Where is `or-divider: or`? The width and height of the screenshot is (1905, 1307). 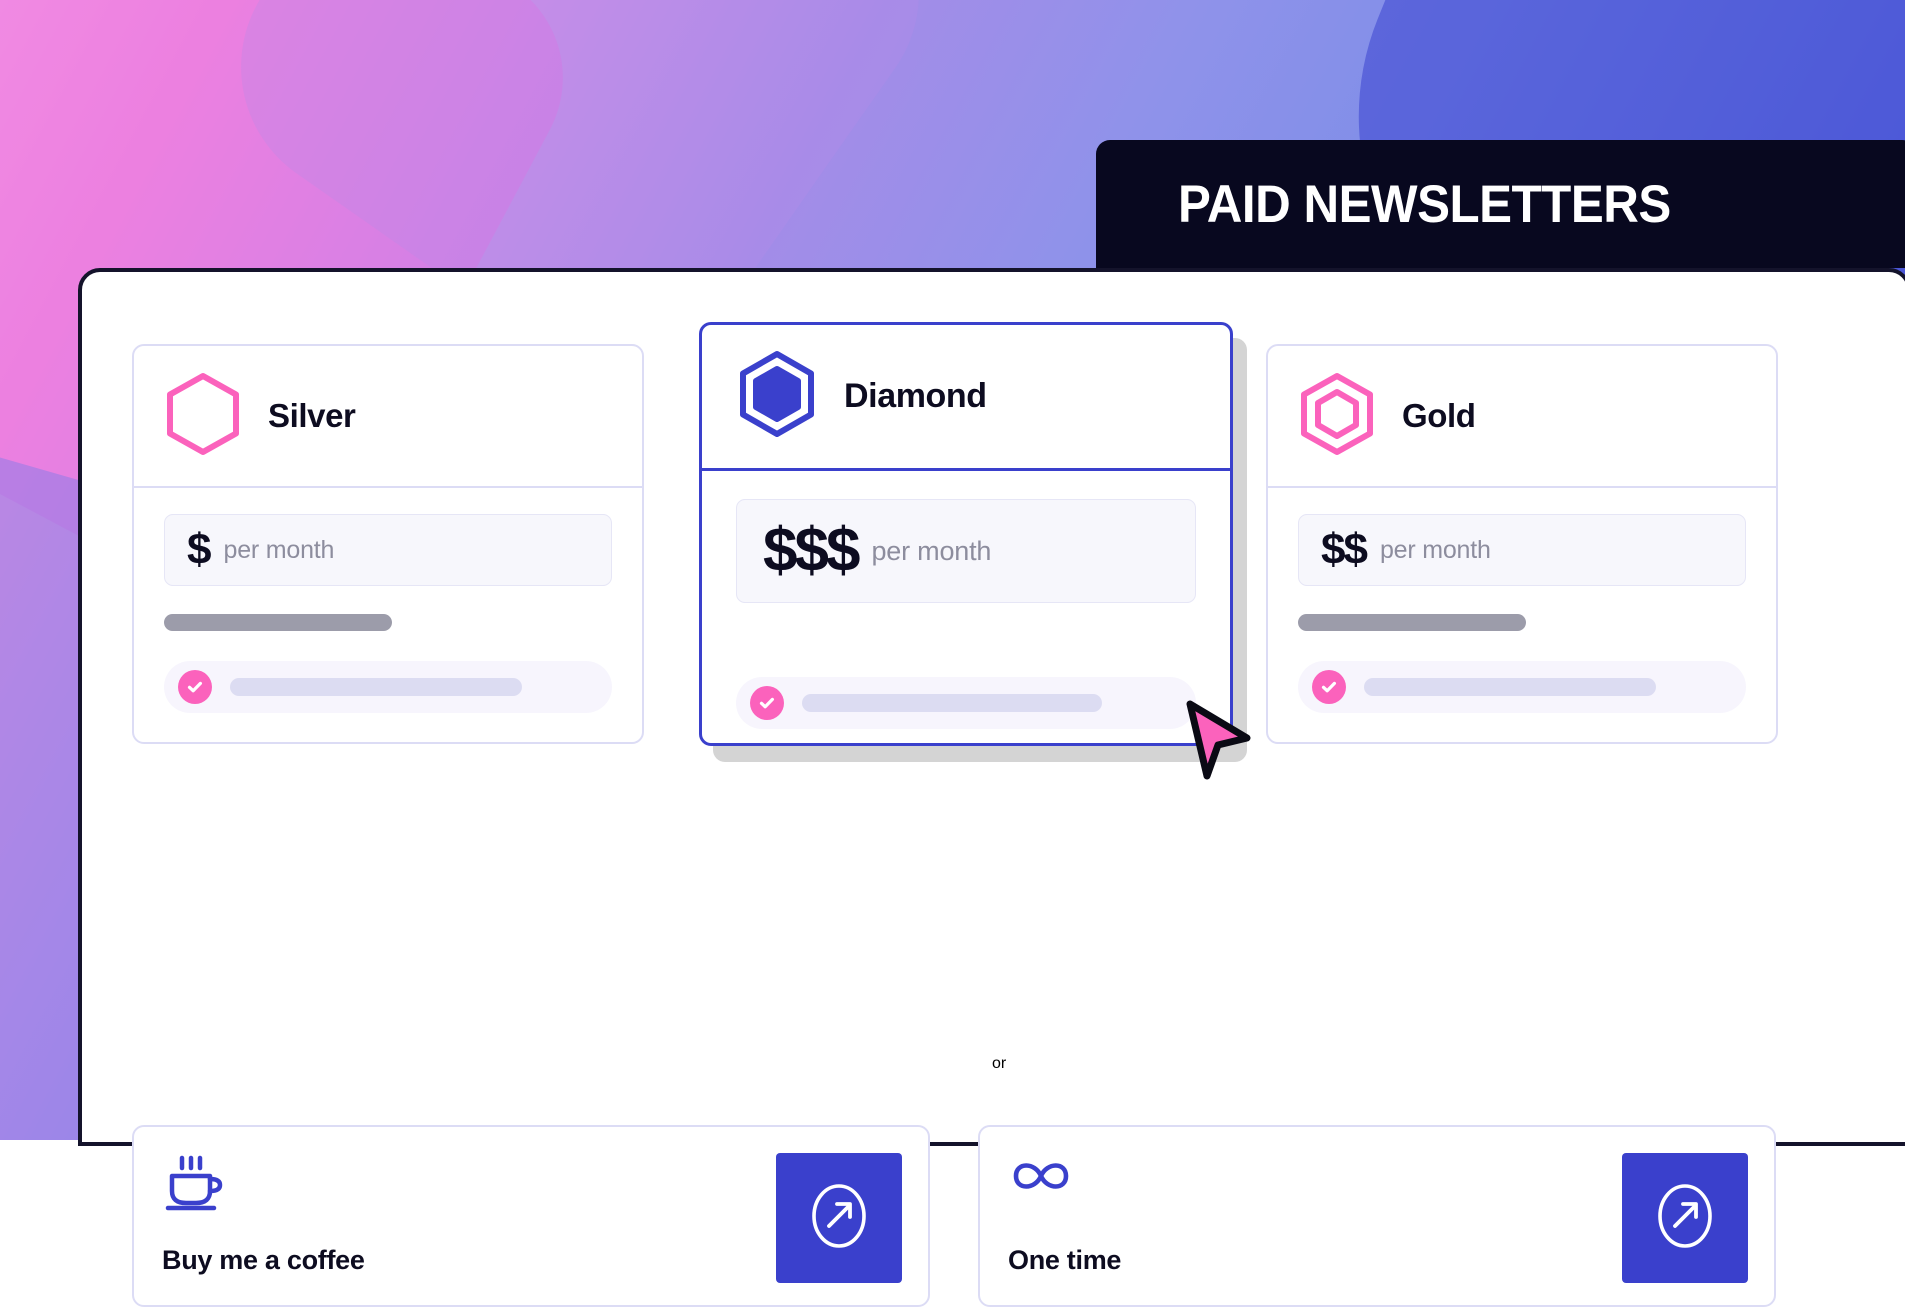
or-divider: or is located at coordinates (999, 1064).